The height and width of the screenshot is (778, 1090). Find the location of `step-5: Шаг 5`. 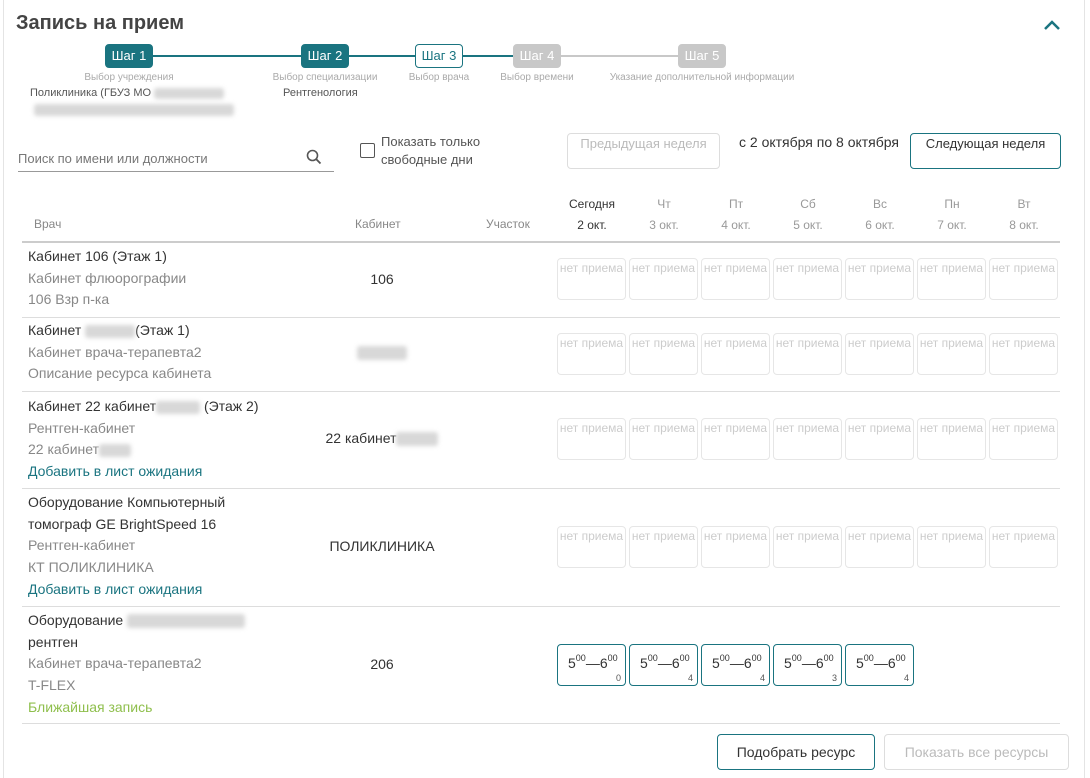

step-5: Шаг 5 is located at coordinates (702, 56).